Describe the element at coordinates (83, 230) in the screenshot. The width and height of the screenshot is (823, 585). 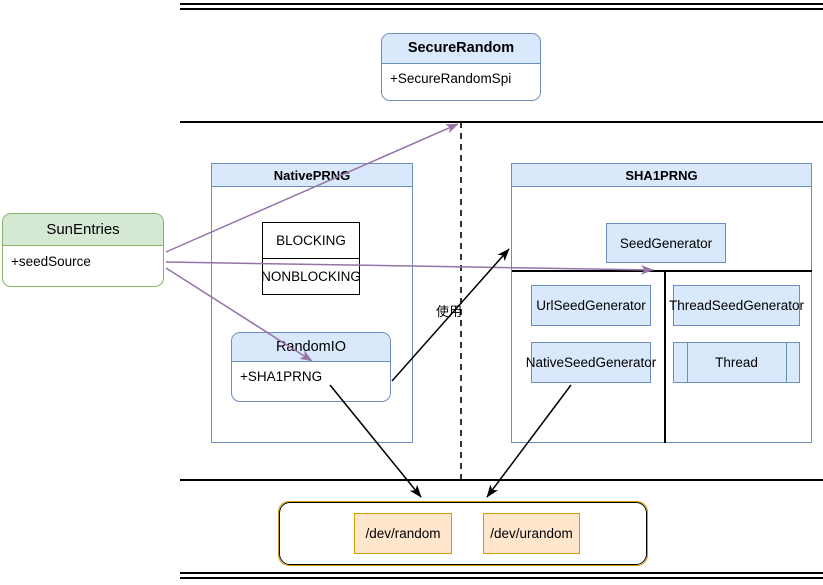
I see `sunentries-title: SunEntries` at that location.